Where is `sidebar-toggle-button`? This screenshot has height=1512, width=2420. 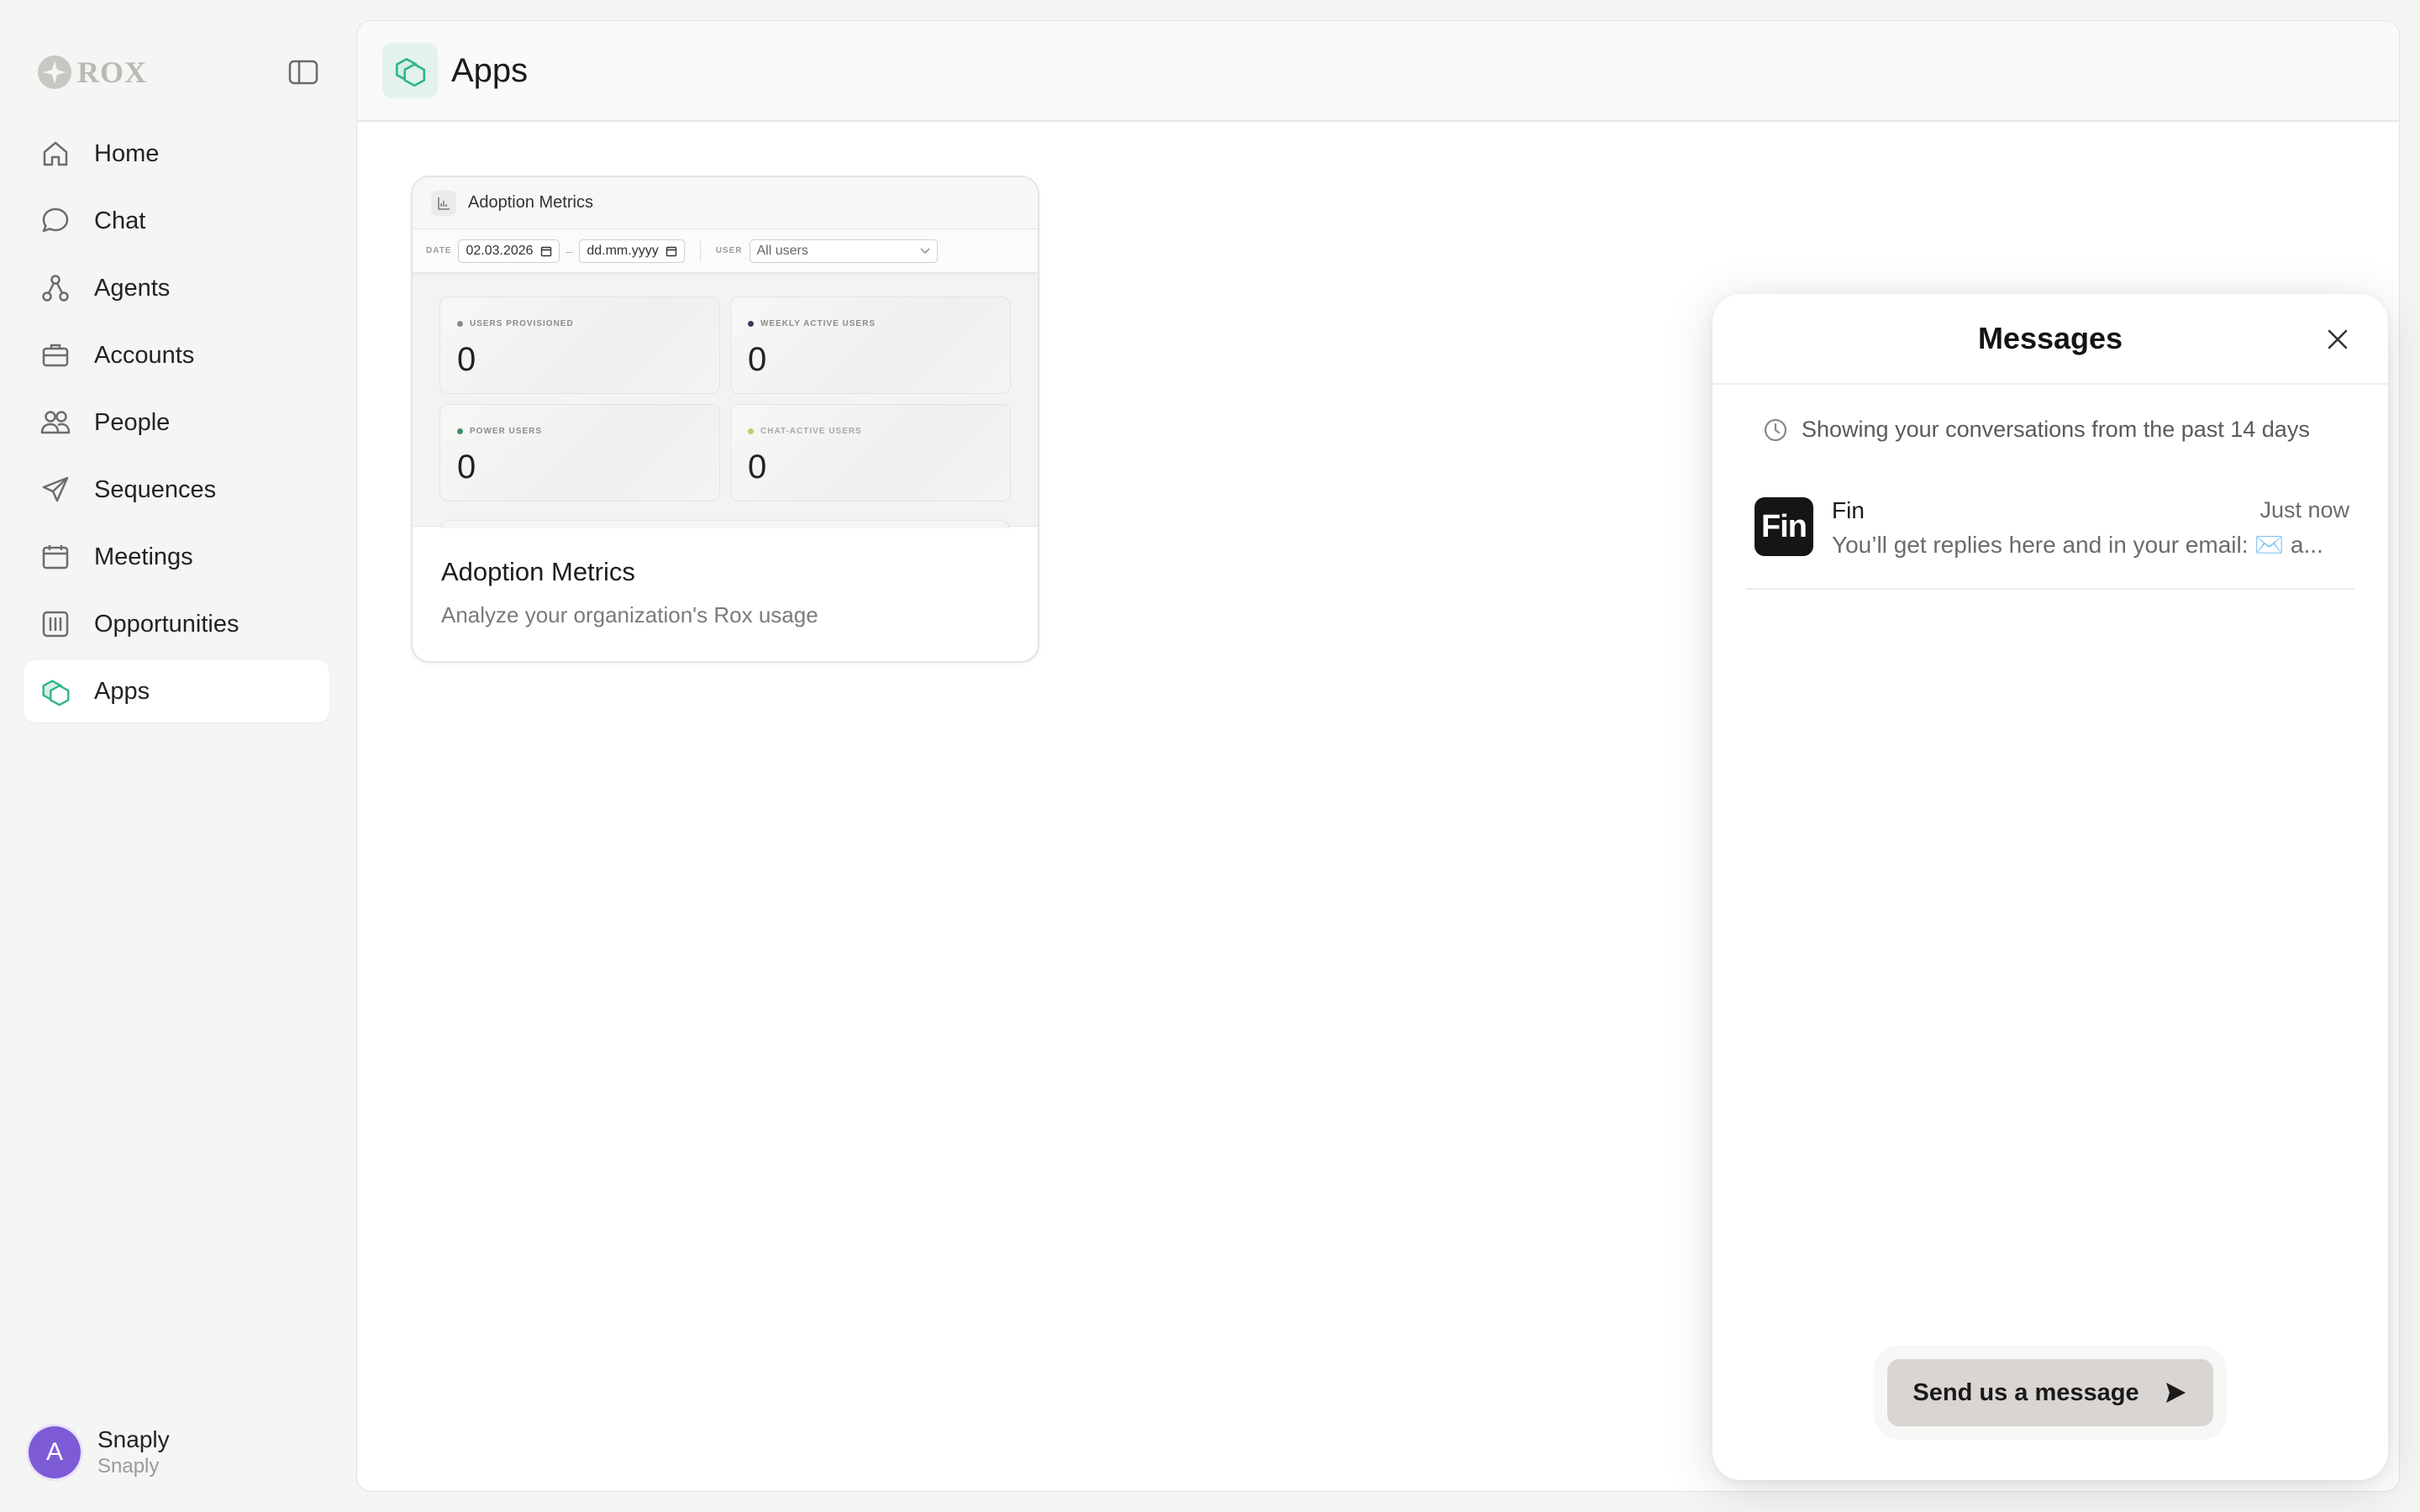 sidebar-toggle-button is located at coordinates (303, 72).